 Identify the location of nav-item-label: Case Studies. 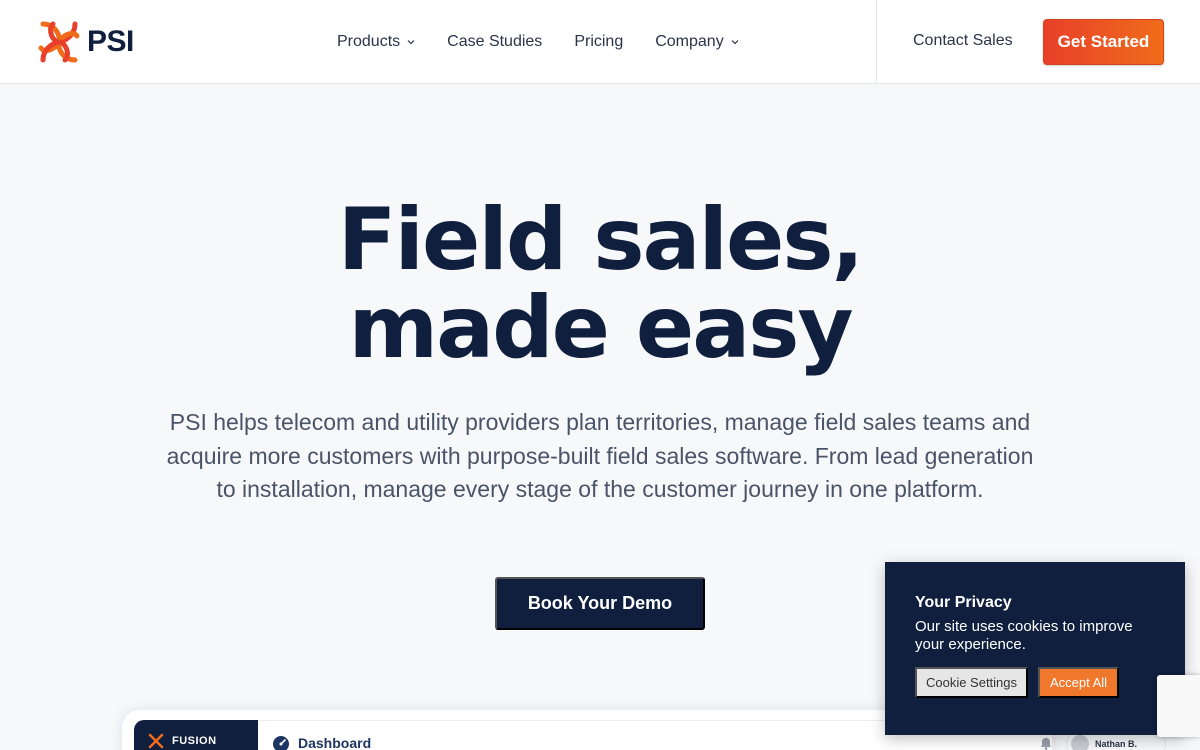
(495, 41).